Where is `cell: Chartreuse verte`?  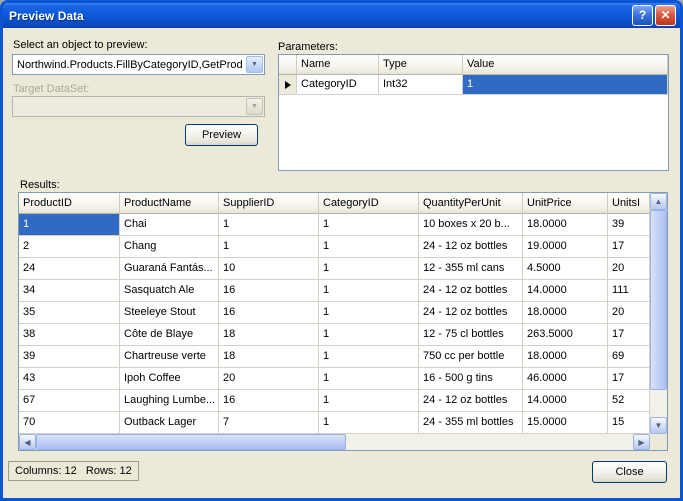
cell: Chartreuse verte is located at coordinates (169, 357).